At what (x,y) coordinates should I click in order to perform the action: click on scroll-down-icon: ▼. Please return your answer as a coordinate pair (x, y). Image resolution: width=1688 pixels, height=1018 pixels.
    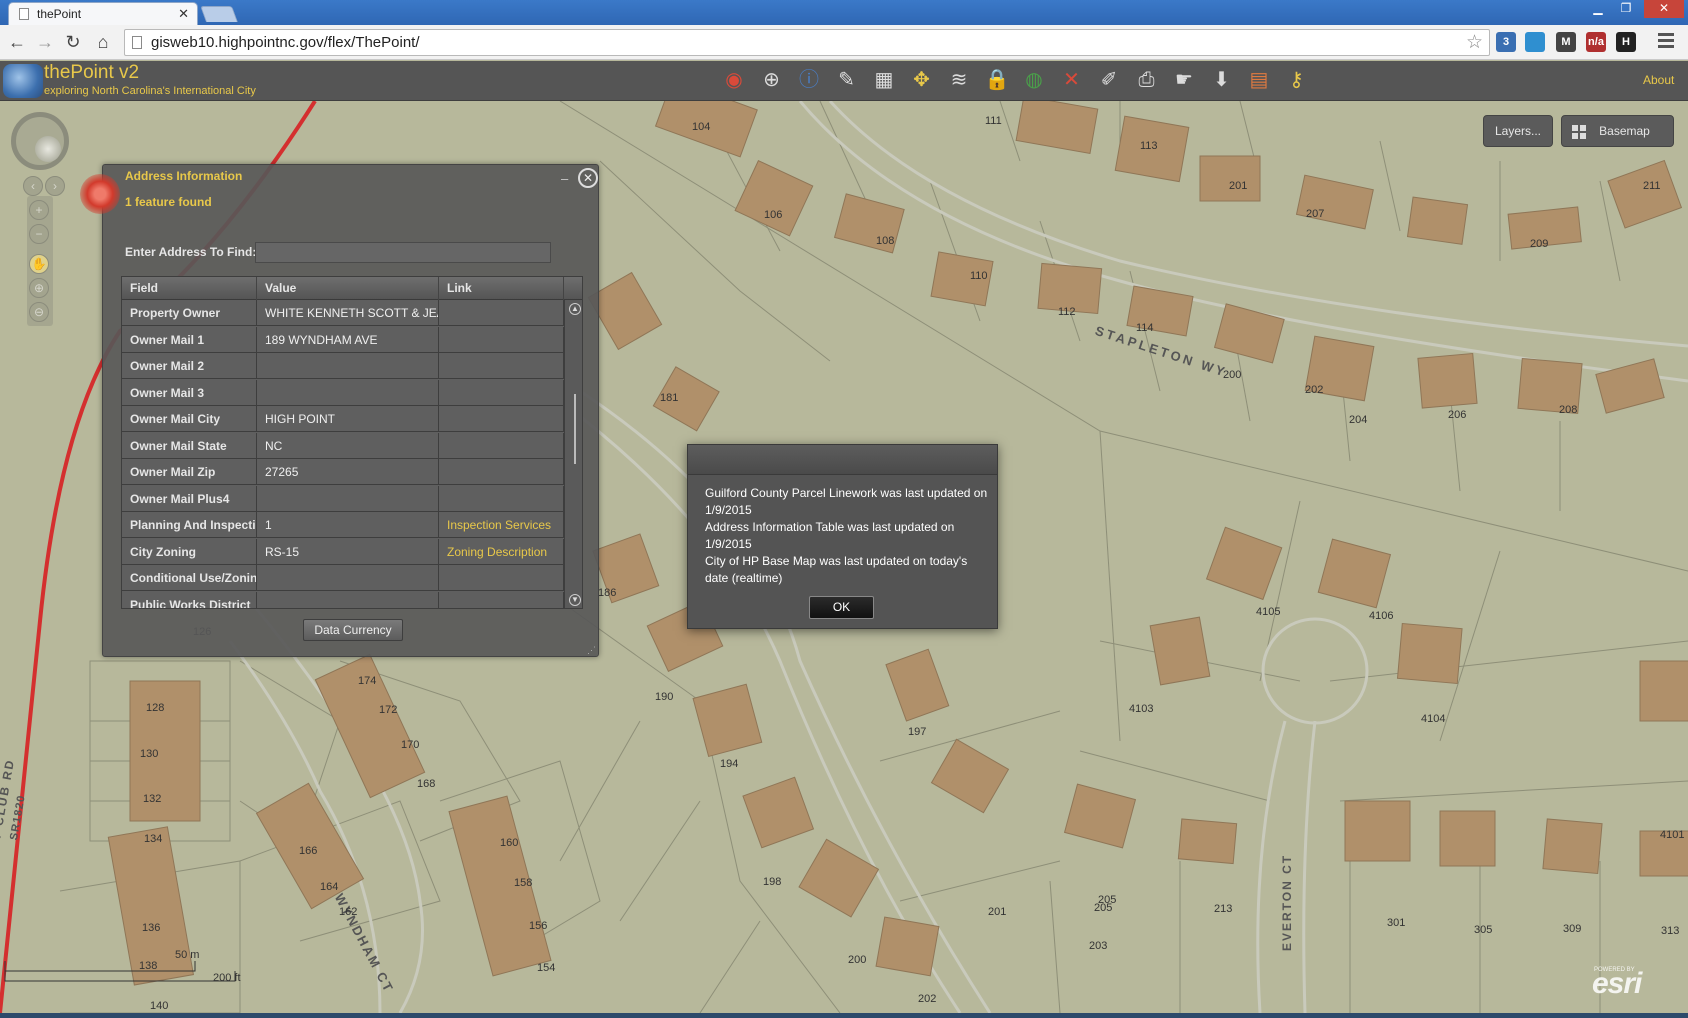
    Looking at the image, I should click on (575, 600).